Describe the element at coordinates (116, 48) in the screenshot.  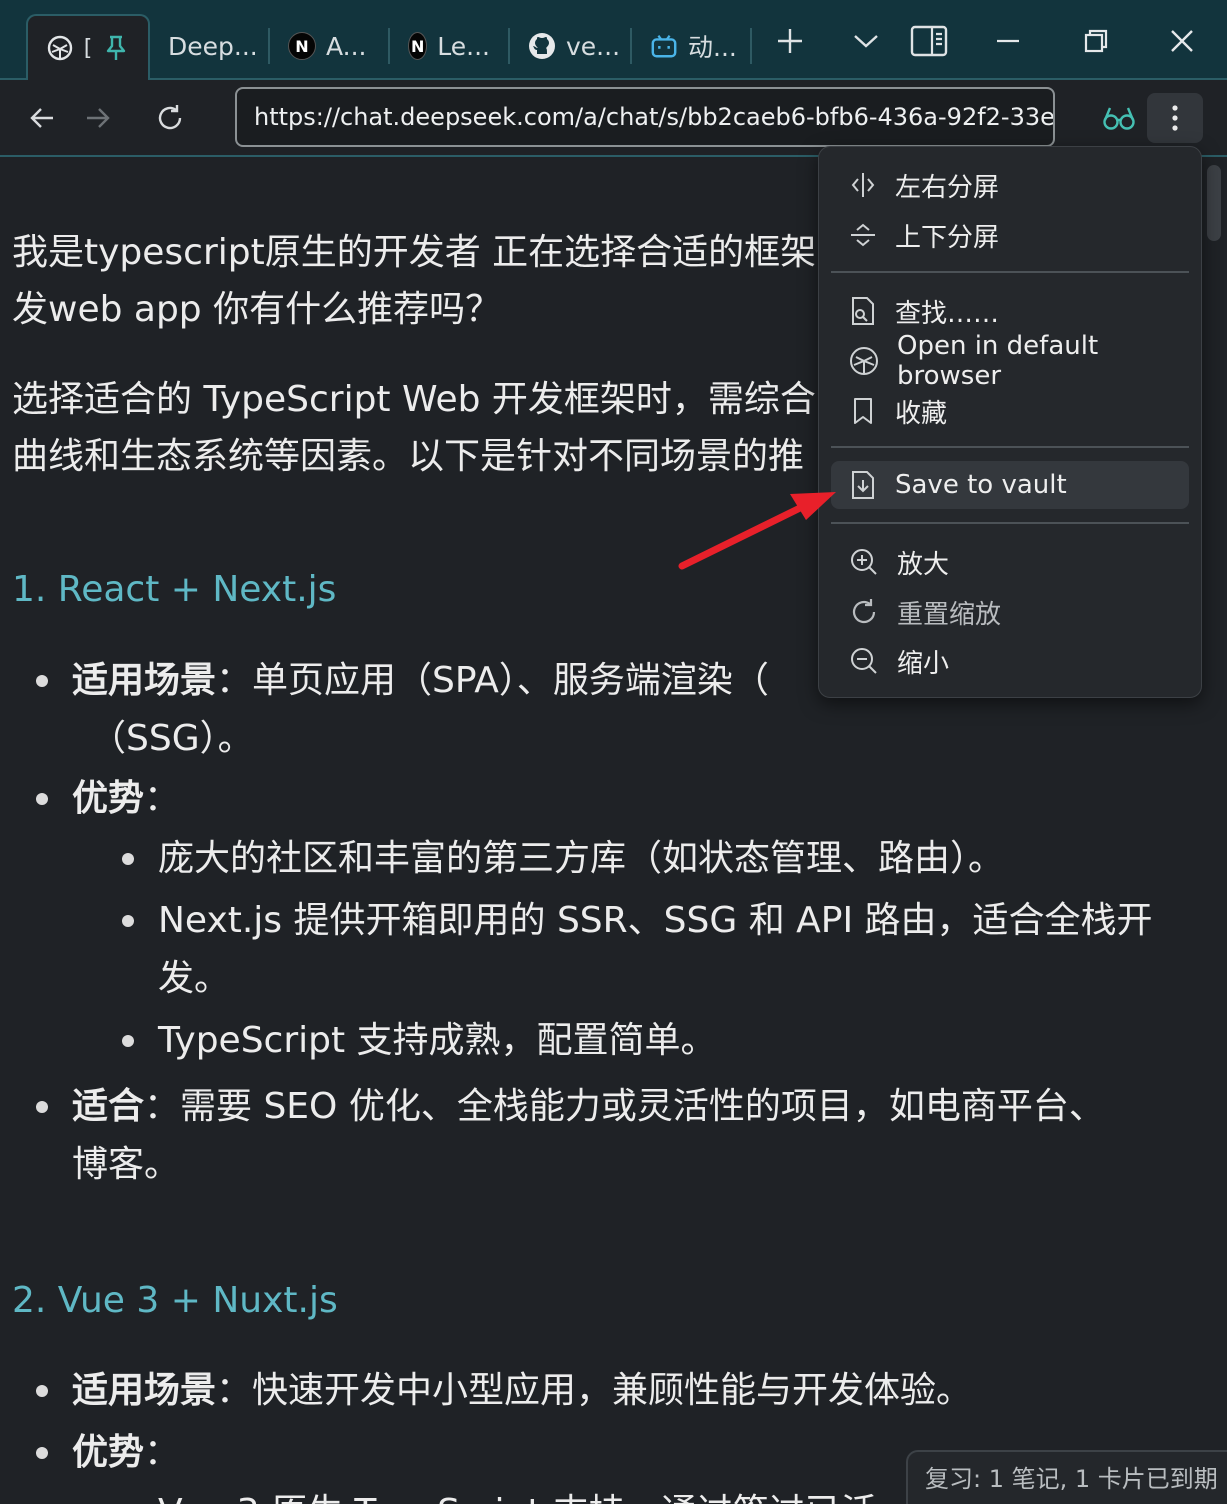
I see `pin-icon` at that location.